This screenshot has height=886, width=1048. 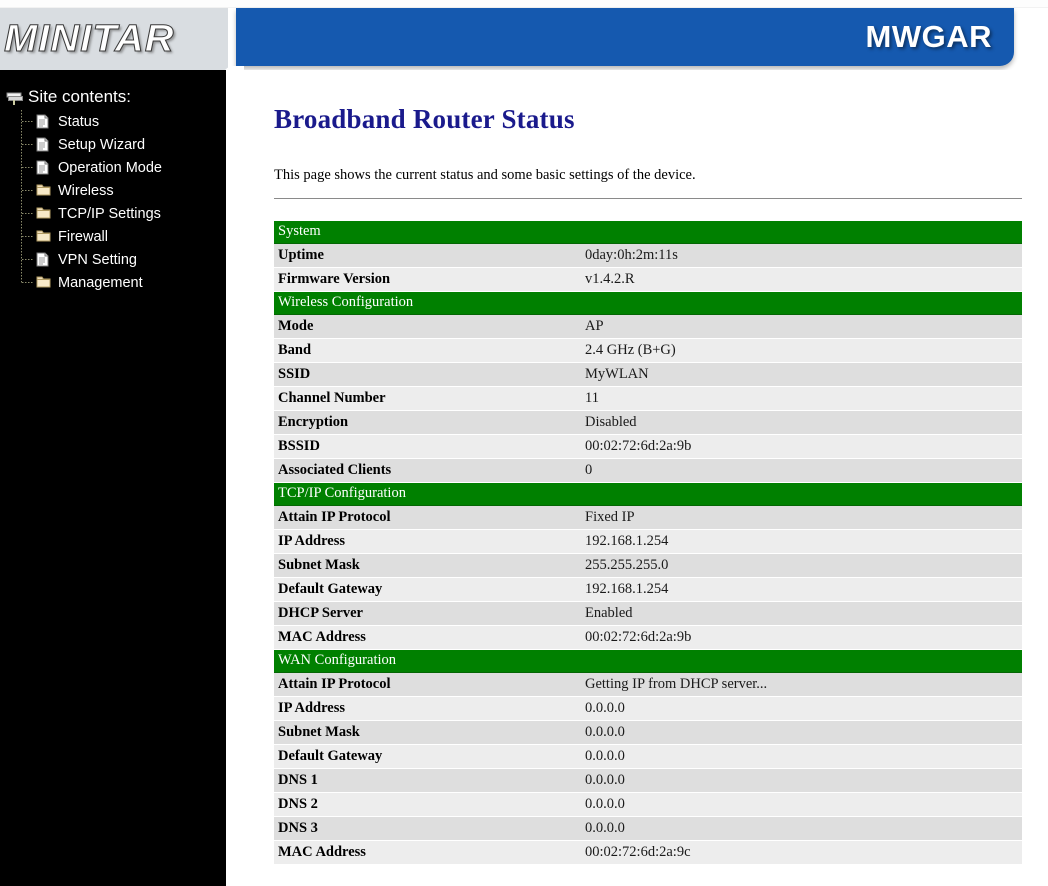 I want to click on status-table-row: Default Gateway 0.0.0.0, so click(x=648, y=756).